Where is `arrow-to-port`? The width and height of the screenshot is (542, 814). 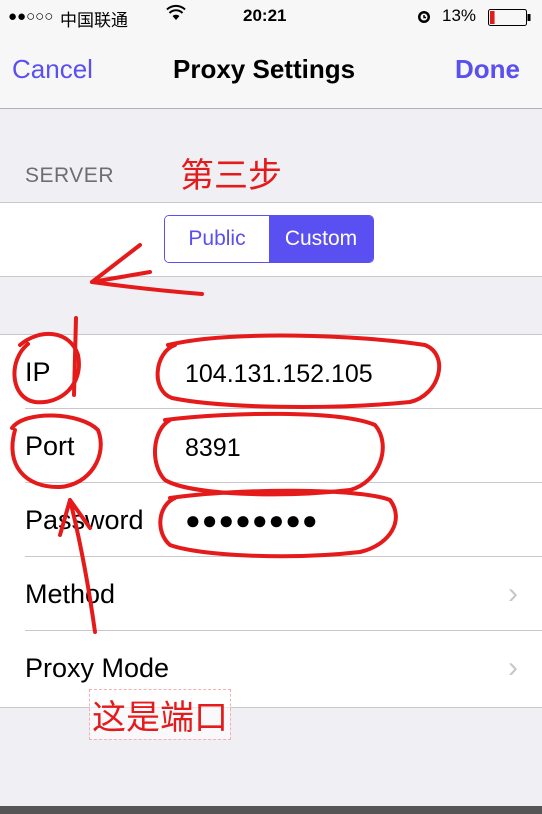 arrow-to-port is located at coordinates (77, 566).